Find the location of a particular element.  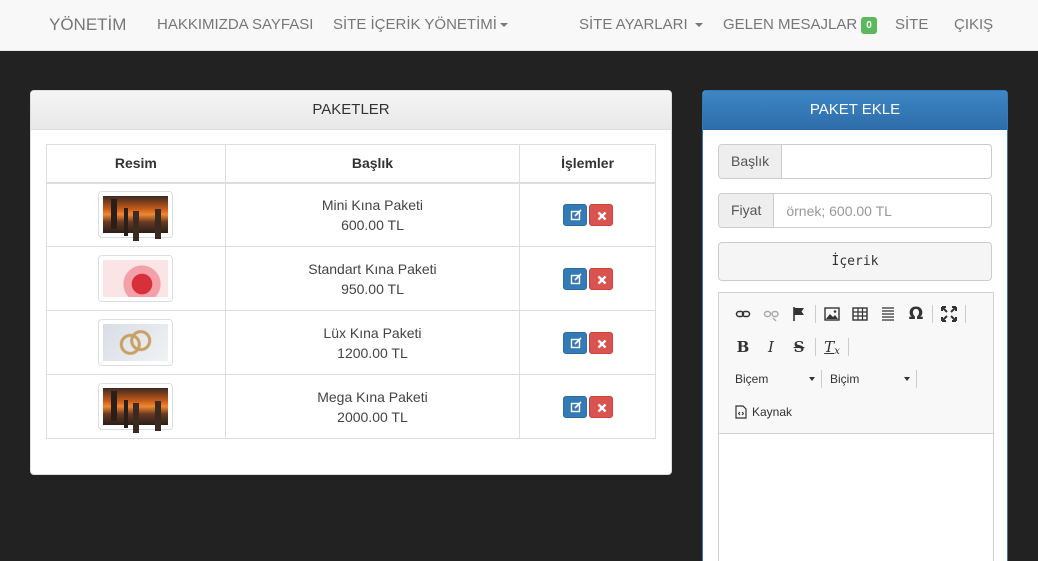

table-icon is located at coordinates (860, 314).